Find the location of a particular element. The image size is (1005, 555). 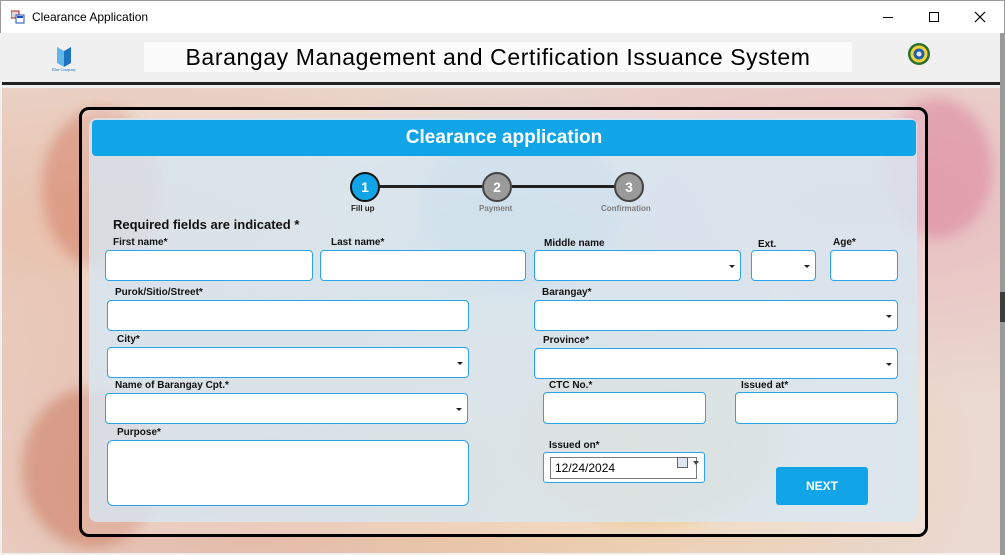

close-icon is located at coordinates (980, 17).